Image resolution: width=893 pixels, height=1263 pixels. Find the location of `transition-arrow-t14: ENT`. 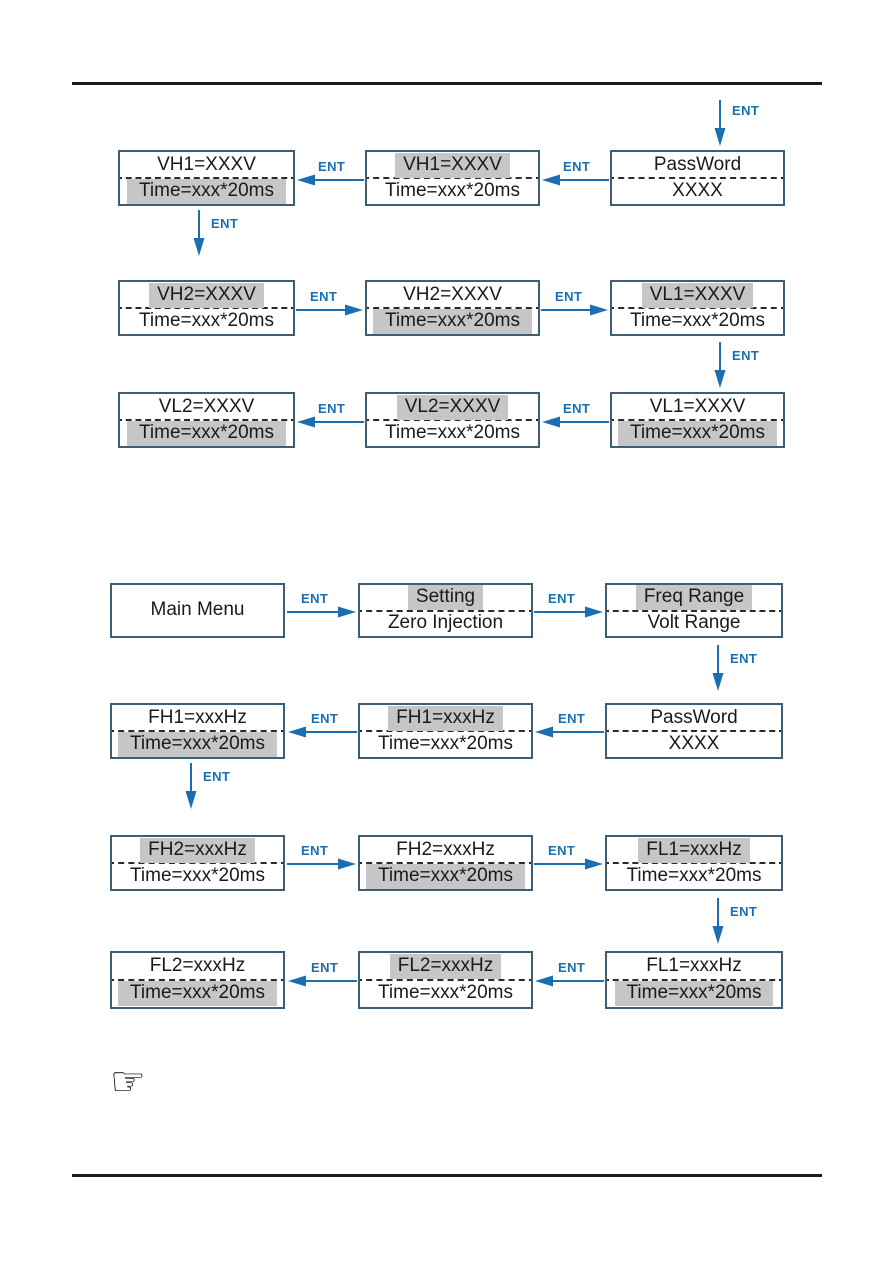

transition-arrow-t14: ENT is located at coordinates (322, 725).